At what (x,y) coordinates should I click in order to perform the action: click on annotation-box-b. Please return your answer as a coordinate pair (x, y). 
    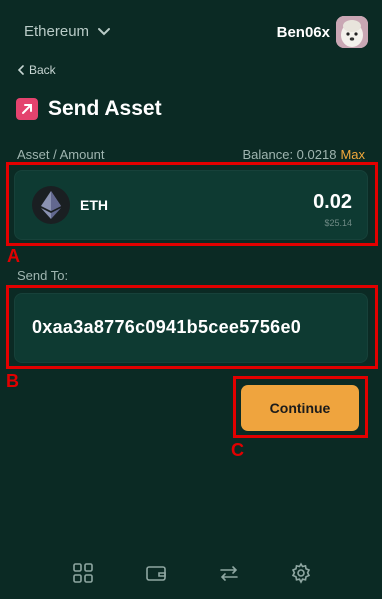
    Looking at the image, I should click on (192, 327).